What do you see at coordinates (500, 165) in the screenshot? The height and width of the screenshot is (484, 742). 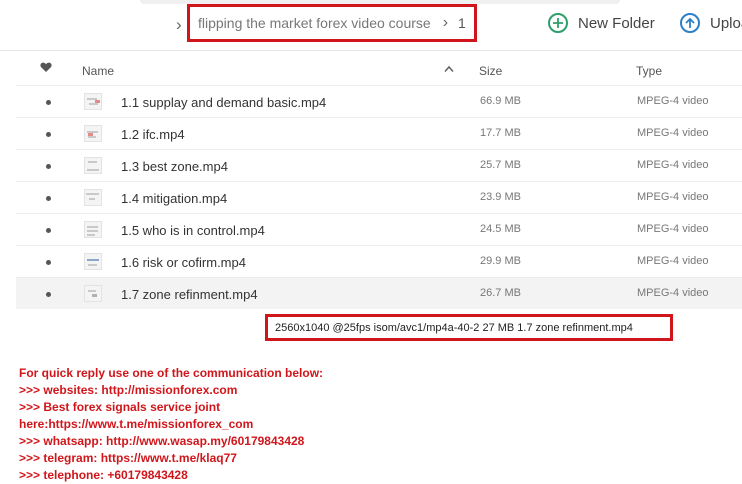 I see `file-size: 25.7 MB` at bounding box center [500, 165].